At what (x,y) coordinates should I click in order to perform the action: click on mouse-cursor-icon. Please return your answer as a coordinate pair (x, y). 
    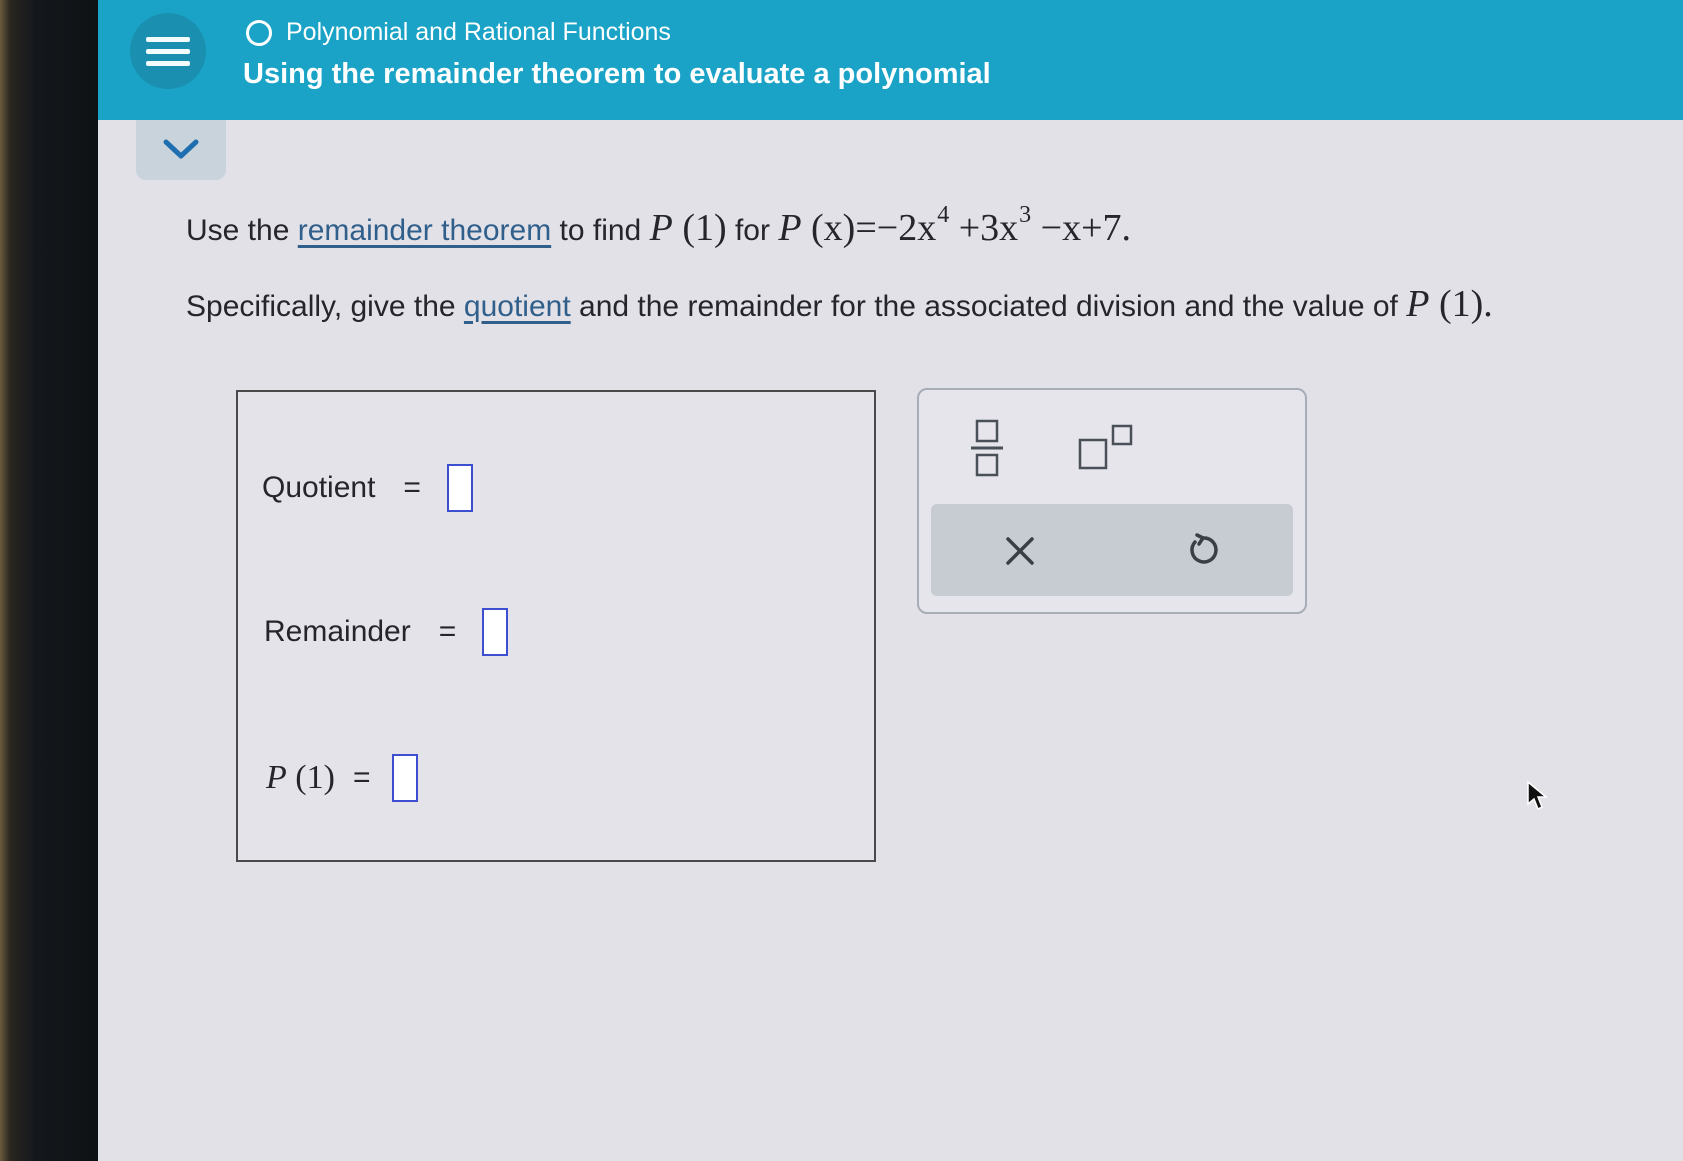
    Looking at the image, I should click on (1537, 795).